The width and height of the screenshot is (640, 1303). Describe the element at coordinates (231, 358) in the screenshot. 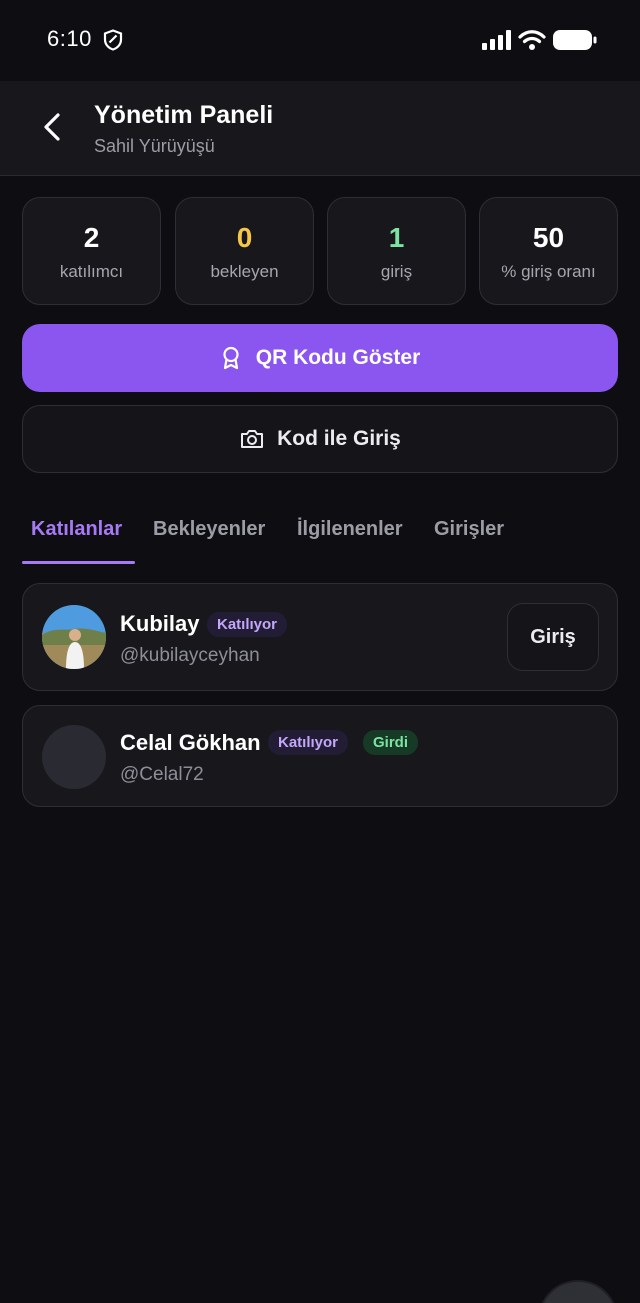

I see `badge-icon` at that location.